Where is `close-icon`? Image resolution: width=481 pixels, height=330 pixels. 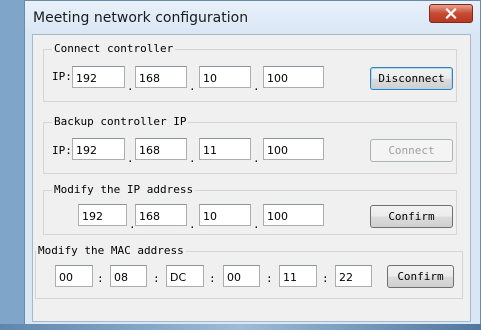
close-icon is located at coordinates (451, 13).